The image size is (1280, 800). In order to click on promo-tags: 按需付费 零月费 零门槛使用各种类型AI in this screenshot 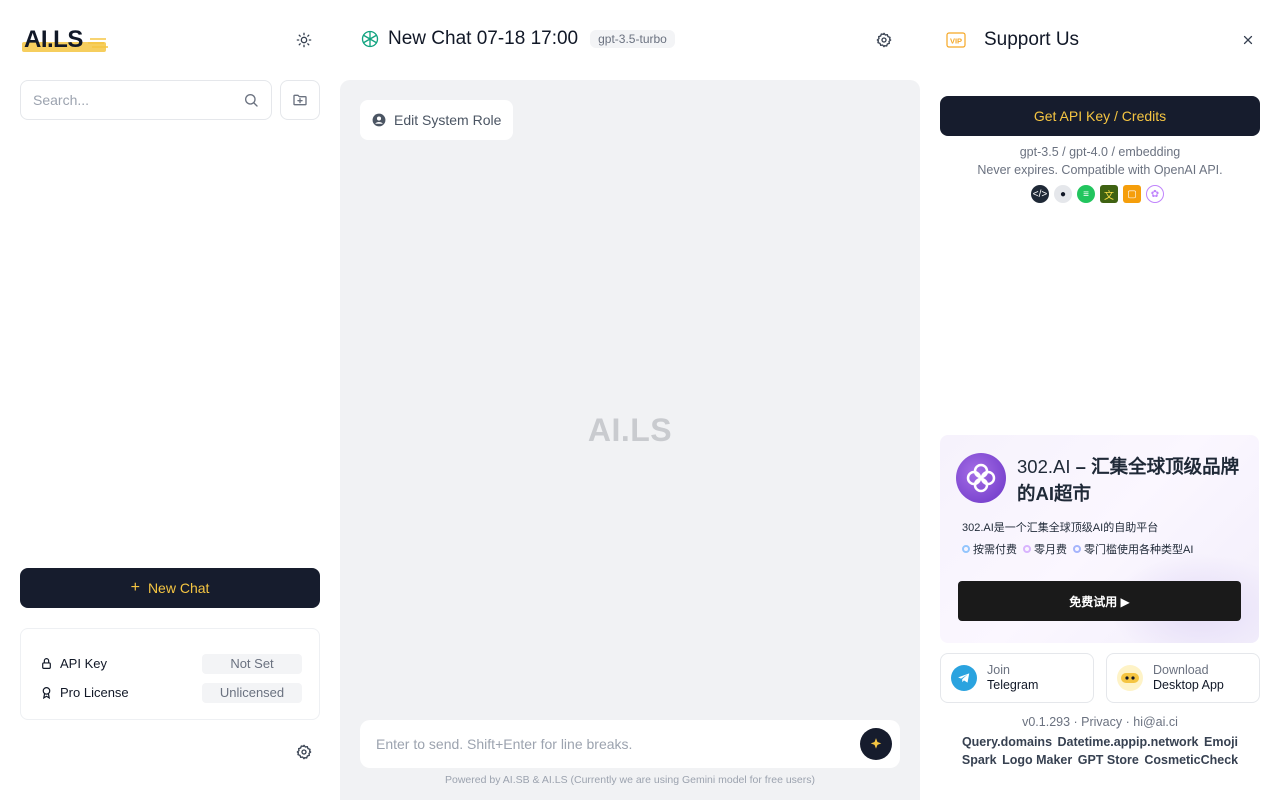, I will do `click(1077, 549)`.